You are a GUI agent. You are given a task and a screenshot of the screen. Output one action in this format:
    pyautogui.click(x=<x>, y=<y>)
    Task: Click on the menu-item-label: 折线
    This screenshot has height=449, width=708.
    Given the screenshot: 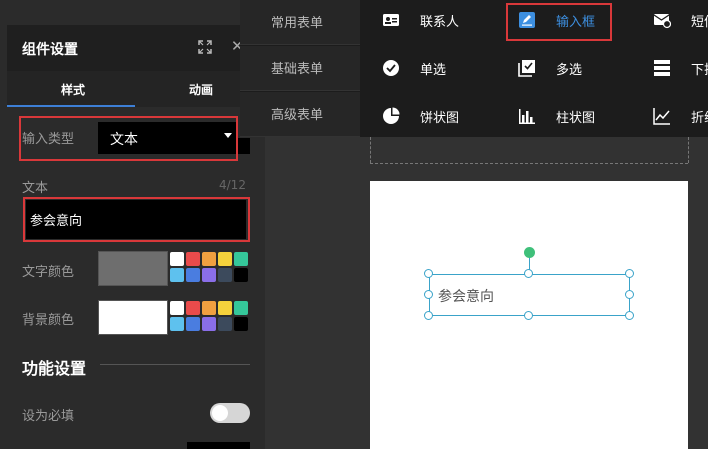 What is the action you would take?
    pyautogui.click(x=699, y=118)
    